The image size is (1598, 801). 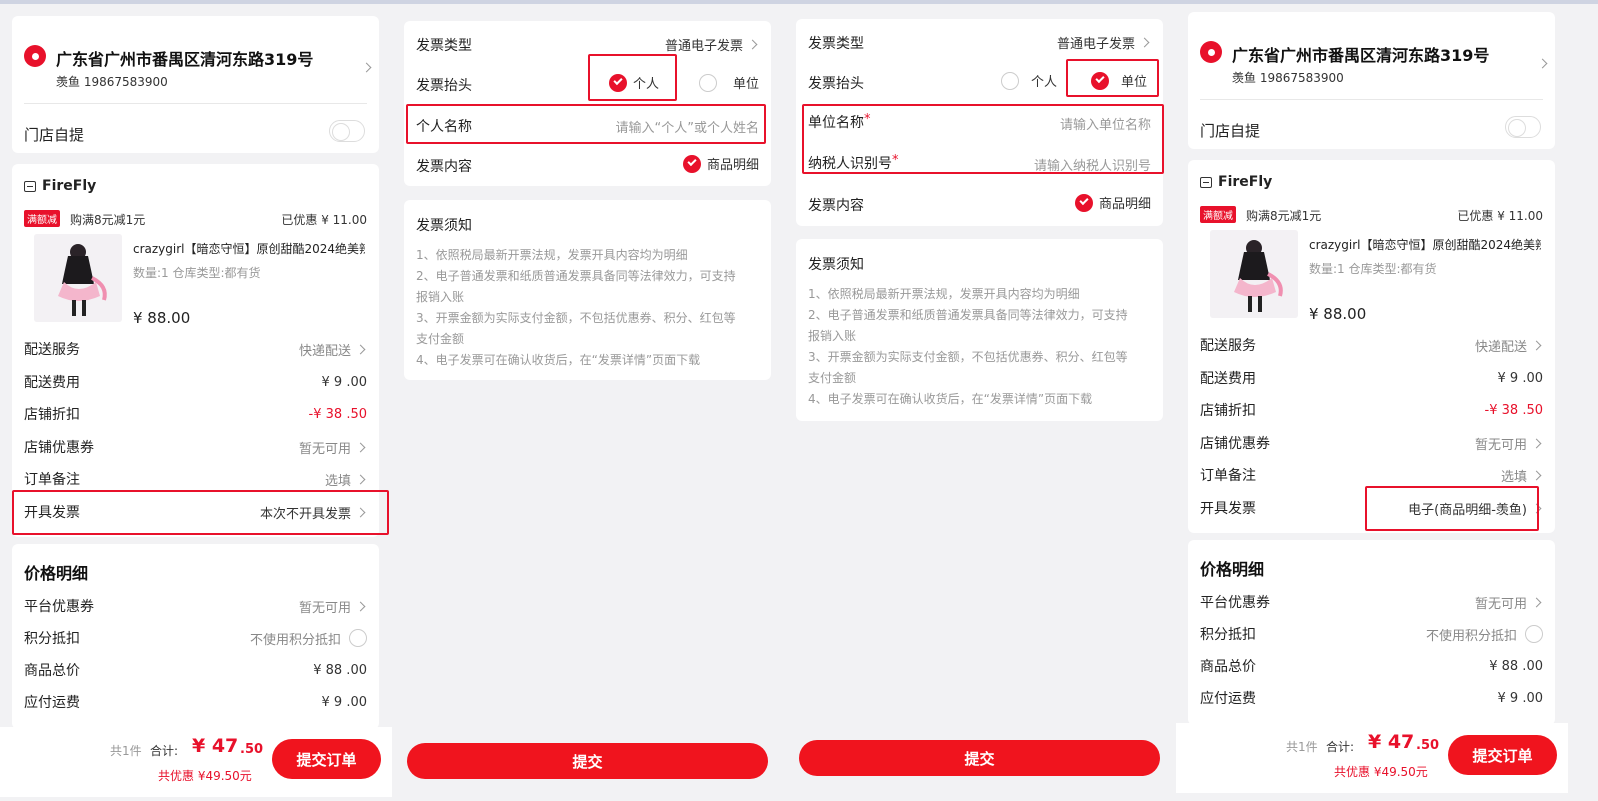 What do you see at coordinates (185, 59) in the screenshot?
I see `address-line: 广东省广州市番禺区清河东路319号` at bounding box center [185, 59].